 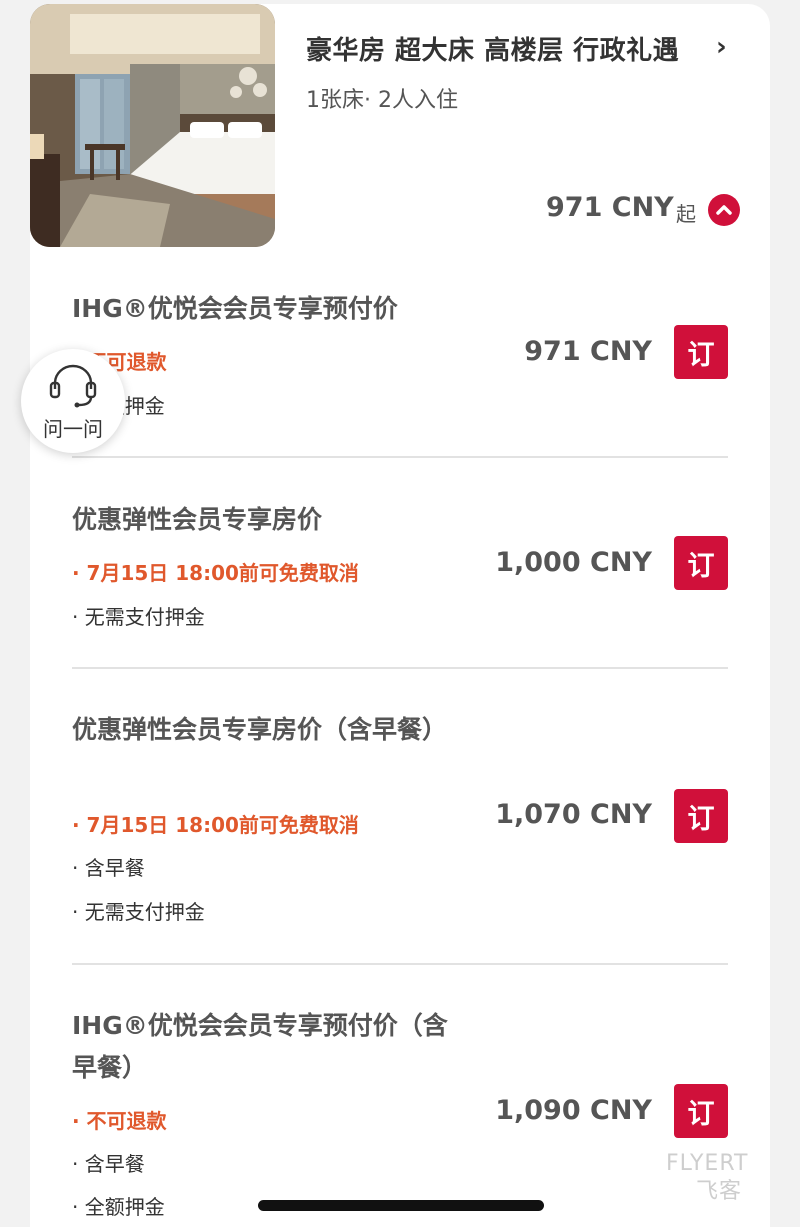 What do you see at coordinates (197, 519) in the screenshot?
I see `rate-name: 优惠弹性会员专享房价` at bounding box center [197, 519].